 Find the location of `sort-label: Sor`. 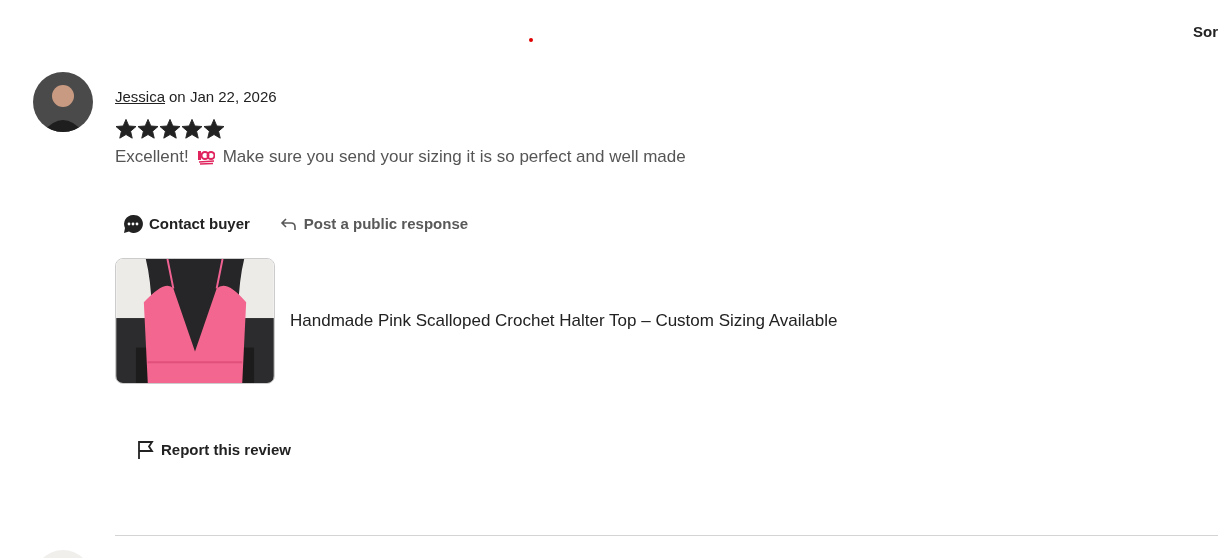

sort-label: Sor is located at coordinates (1205, 32).